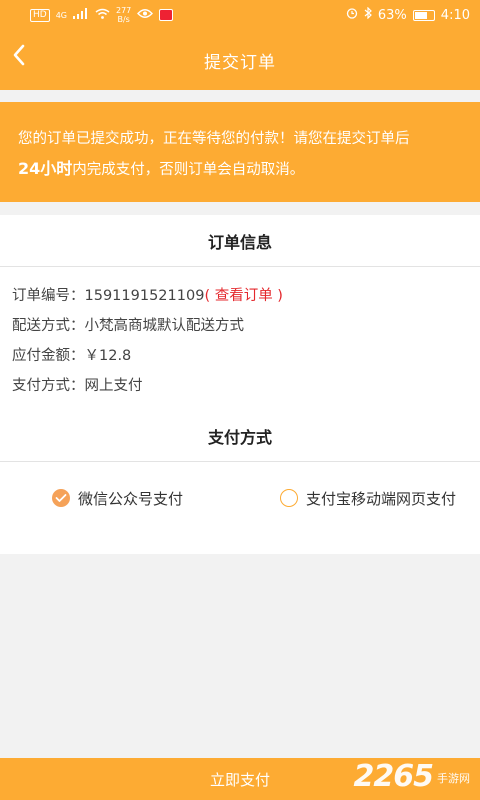 This screenshot has height=800, width=480. I want to click on order-number-row: 订单编号：1591191521109( 查看订单 ), so click(240, 296).